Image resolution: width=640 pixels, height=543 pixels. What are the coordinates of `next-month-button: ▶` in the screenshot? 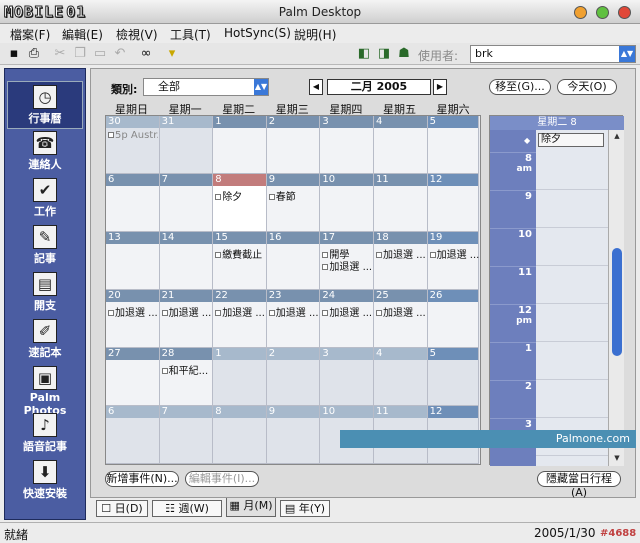 It's located at (440, 87).